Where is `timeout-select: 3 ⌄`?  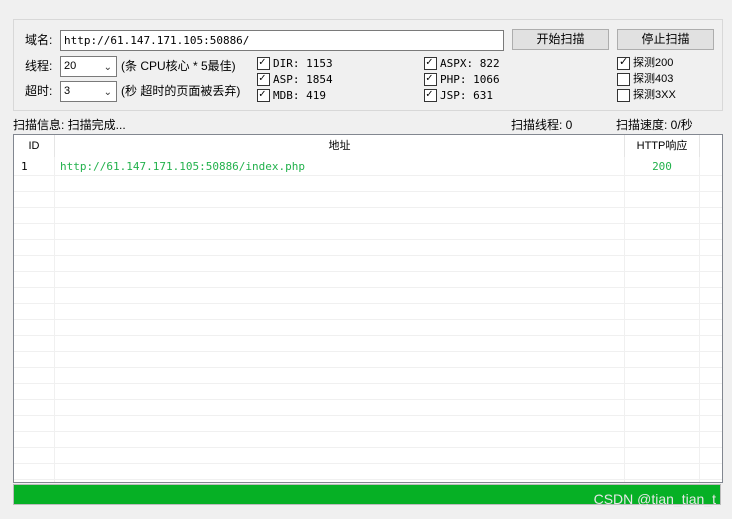
timeout-select: 3 ⌄ is located at coordinates (88, 91).